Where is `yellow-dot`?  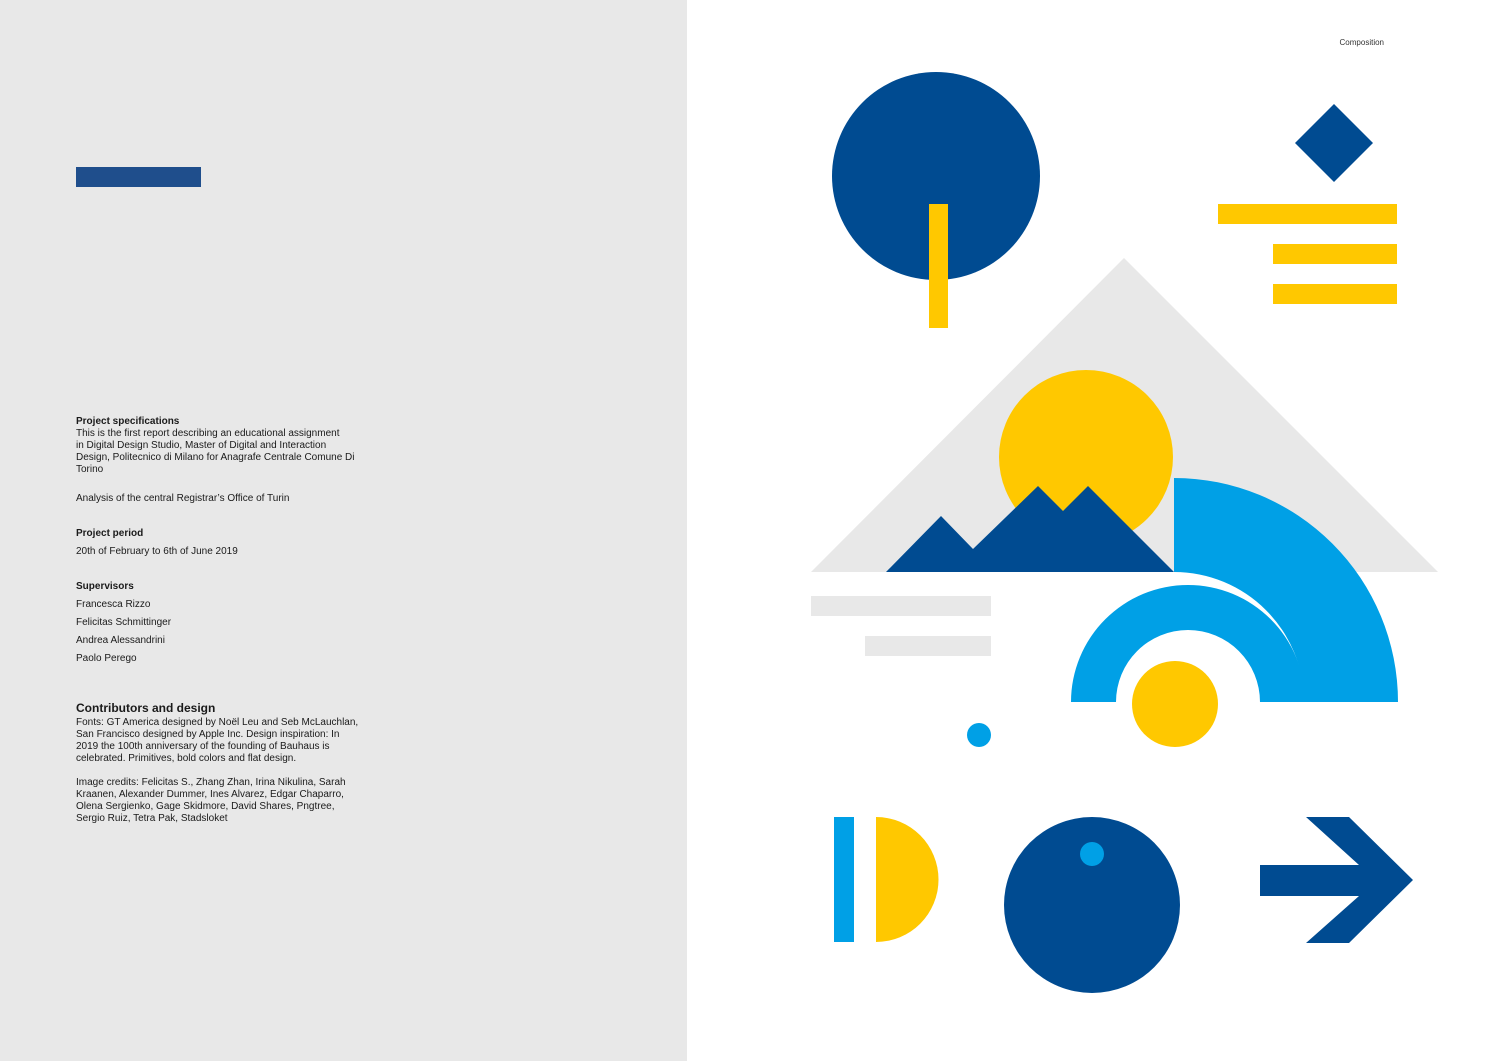 yellow-dot is located at coordinates (1175, 704).